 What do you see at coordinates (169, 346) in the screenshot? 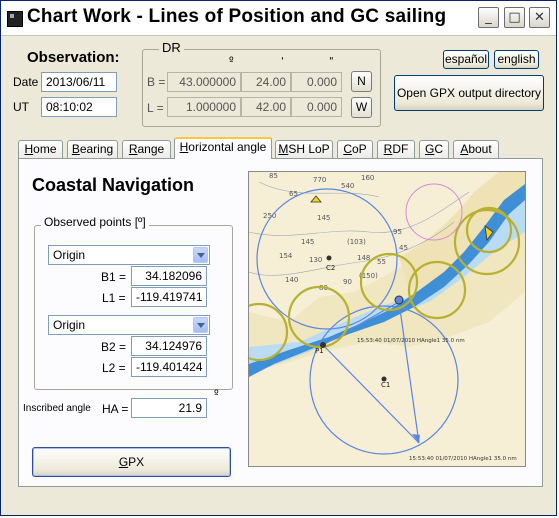
I see `b2-field: 34.124976` at bounding box center [169, 346].